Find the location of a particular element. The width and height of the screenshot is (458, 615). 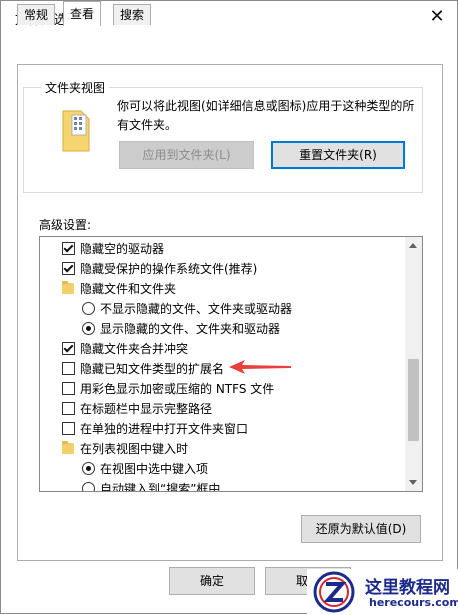

advanced-settings-label: 高级设置: is located at coordinates (65, 225).